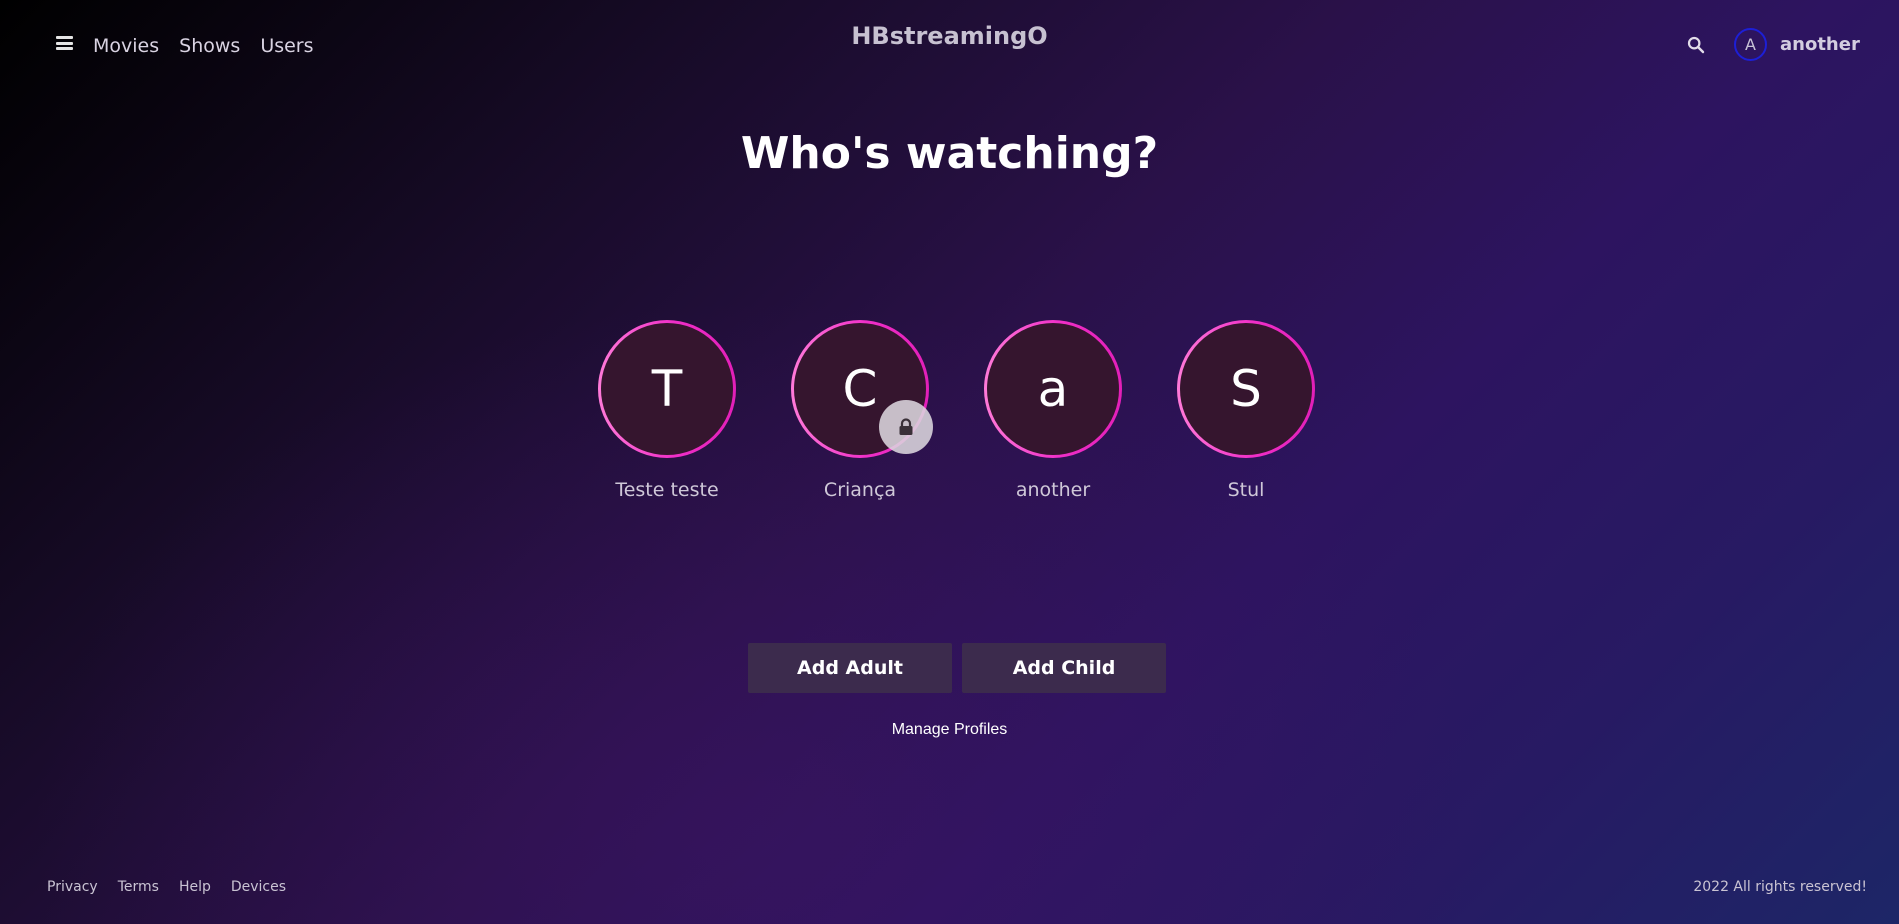 Image resolution: width=1899 pixels, height=924 pixels. Describe the element at coordinates (1246, 490) in the screenshot. I see `profile-name: Stul` at that location.